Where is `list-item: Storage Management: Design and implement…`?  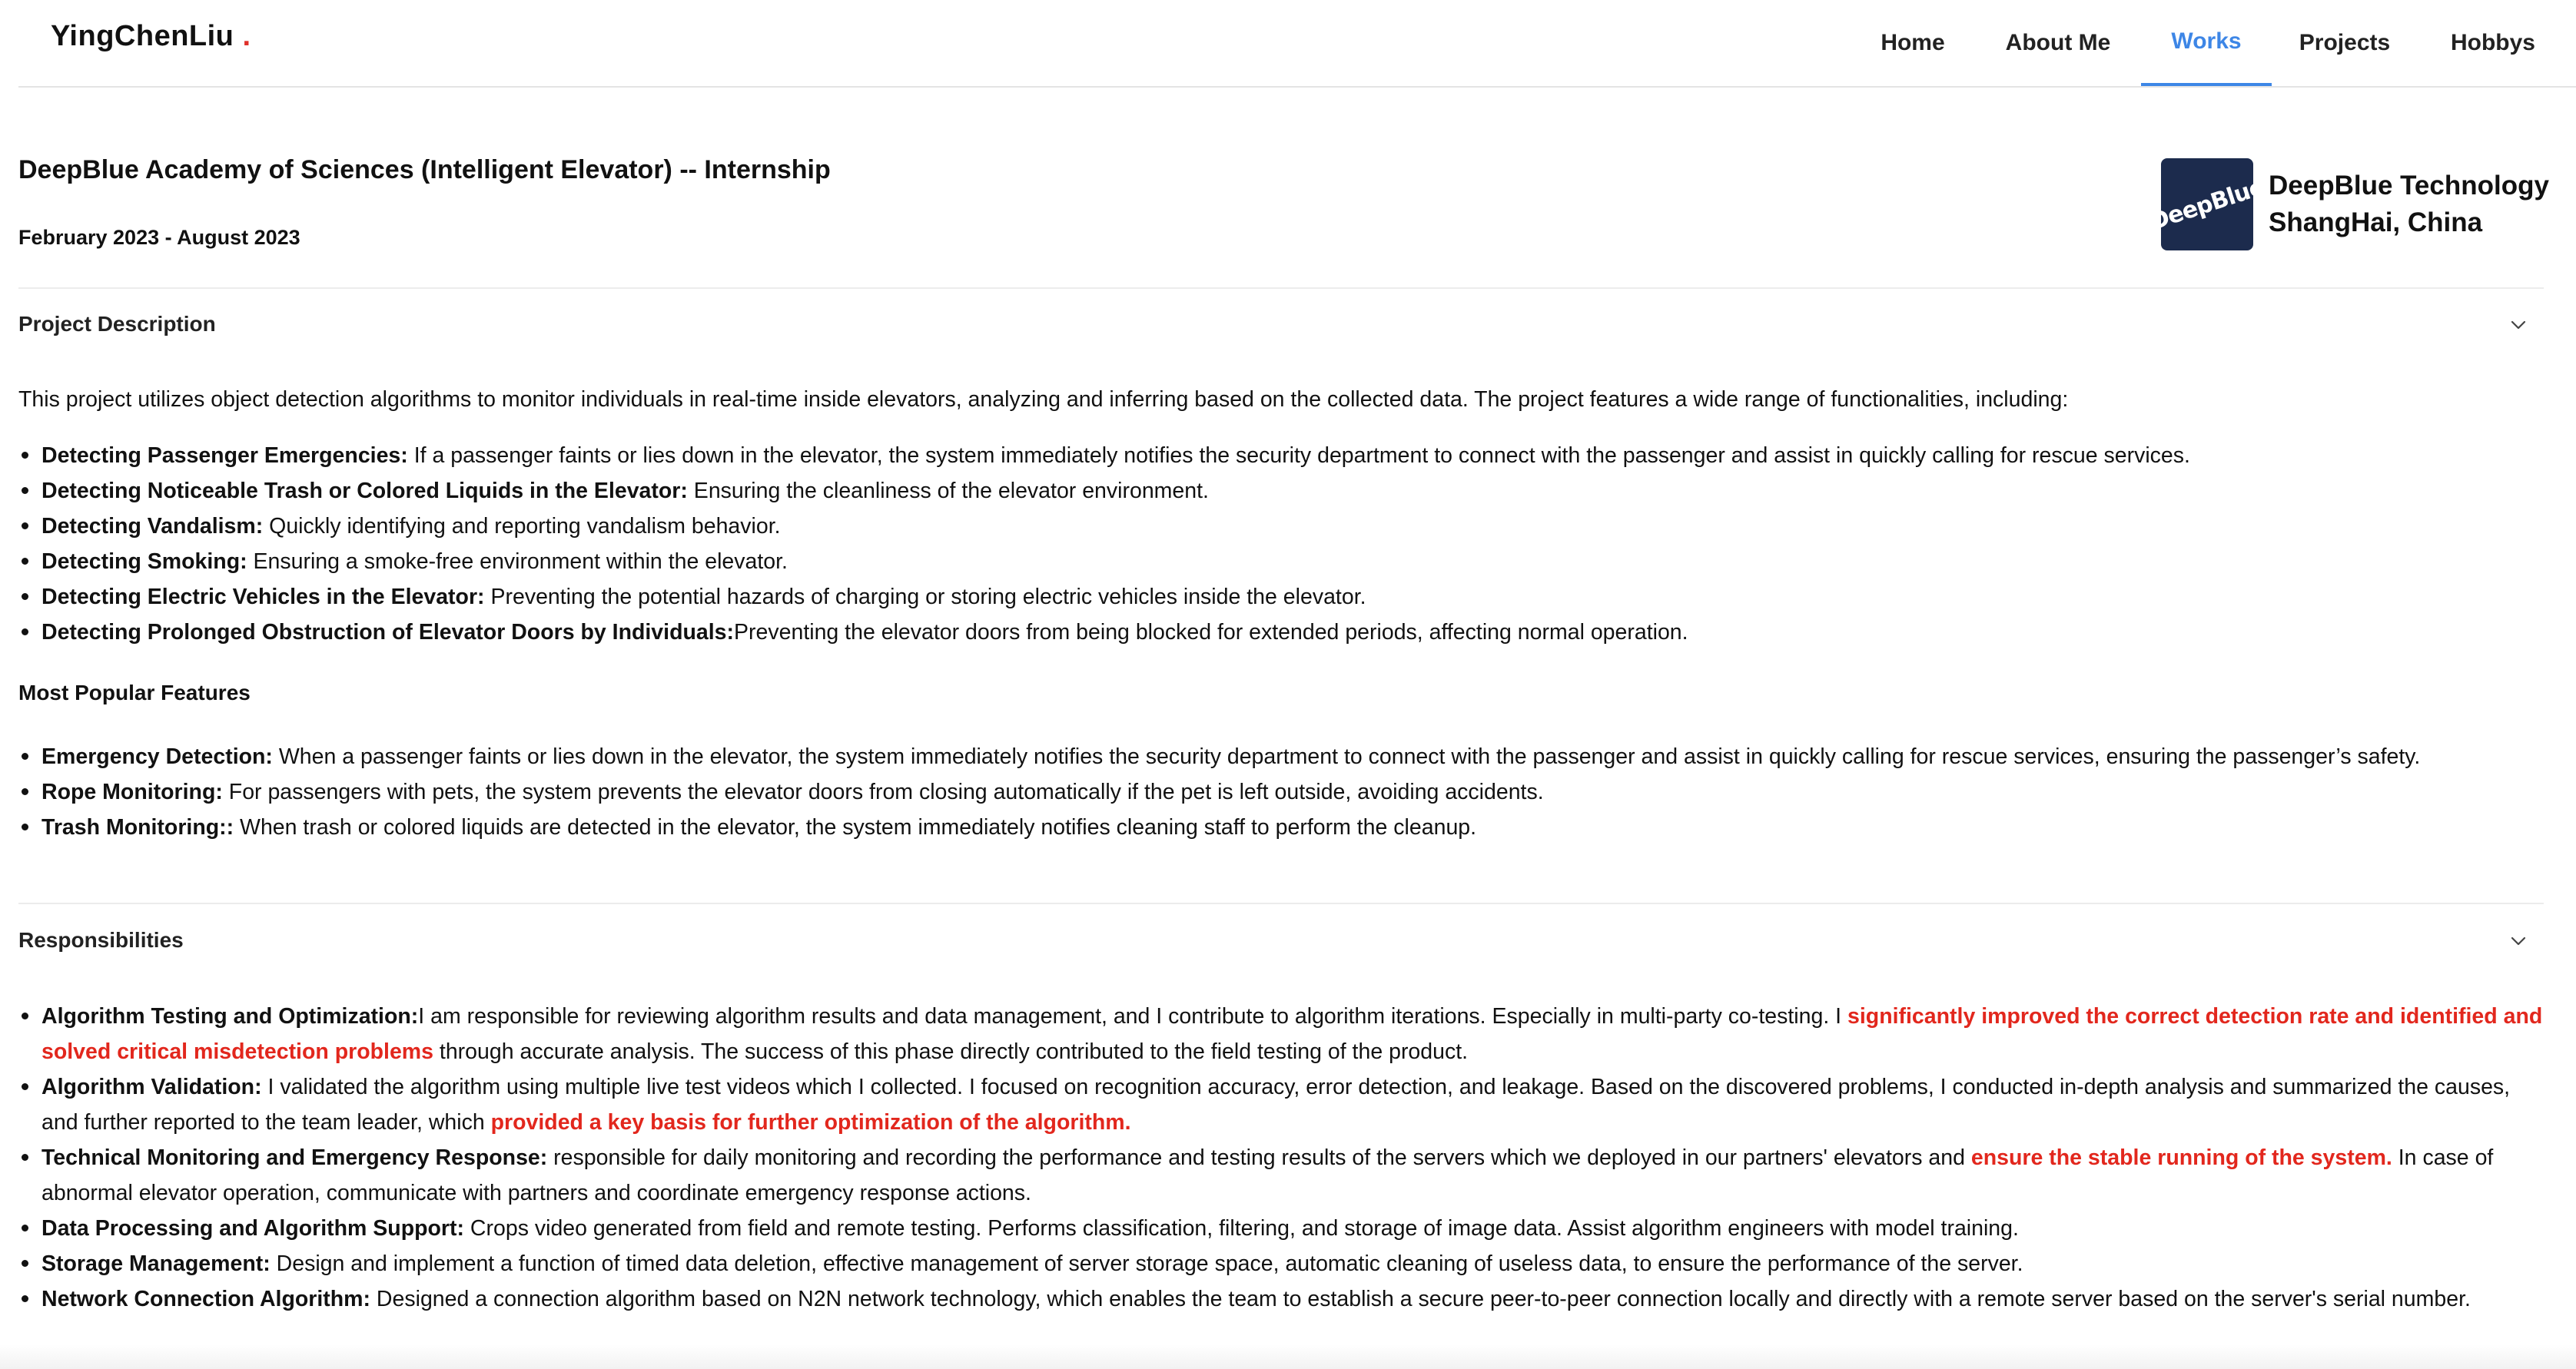 list-item: Storage Management: Design and implement… is located at coordinates (1282, 1263).